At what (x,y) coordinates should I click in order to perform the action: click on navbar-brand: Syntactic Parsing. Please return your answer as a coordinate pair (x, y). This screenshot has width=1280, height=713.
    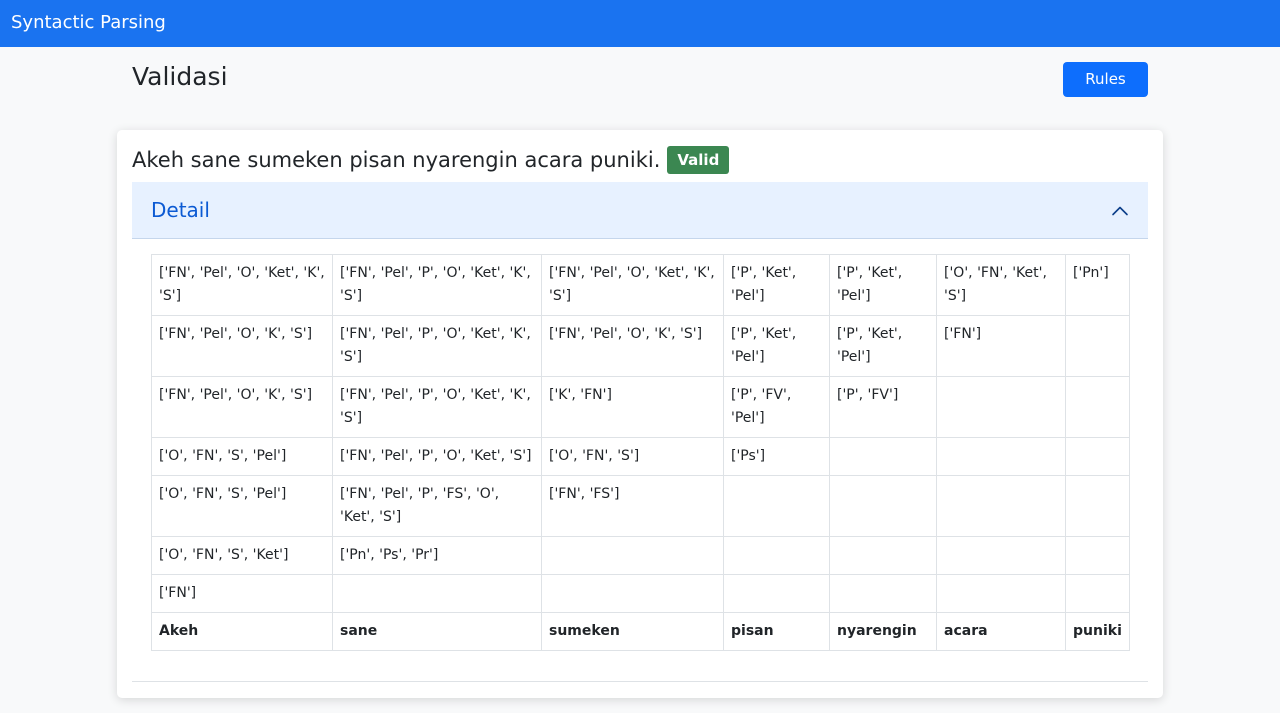
    Looking at the image, I should click on (88, 23).